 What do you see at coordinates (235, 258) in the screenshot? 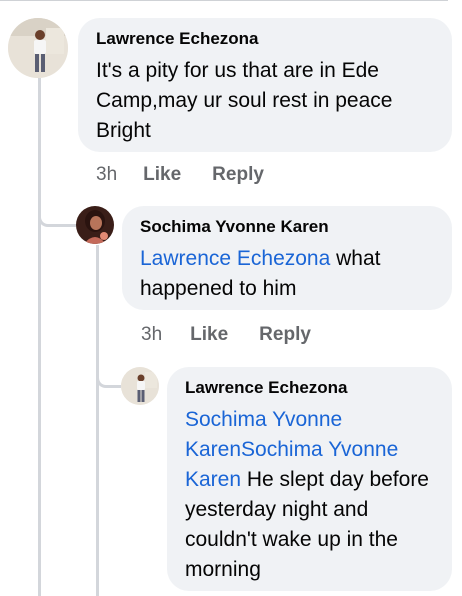
I see `mention-link: Lawrence Echezona` at bounding box center [235, 258].